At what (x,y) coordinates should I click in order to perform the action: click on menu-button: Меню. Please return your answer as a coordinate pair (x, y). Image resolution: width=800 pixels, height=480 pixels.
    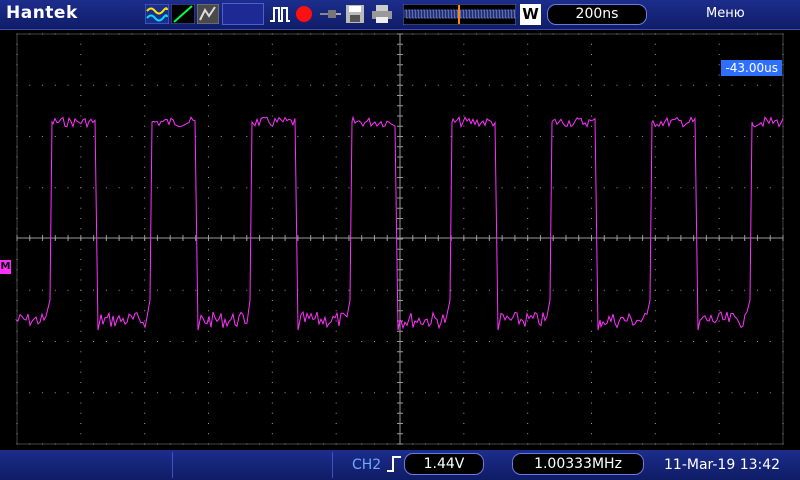
    Looking at the image, I should click on (725, 13).